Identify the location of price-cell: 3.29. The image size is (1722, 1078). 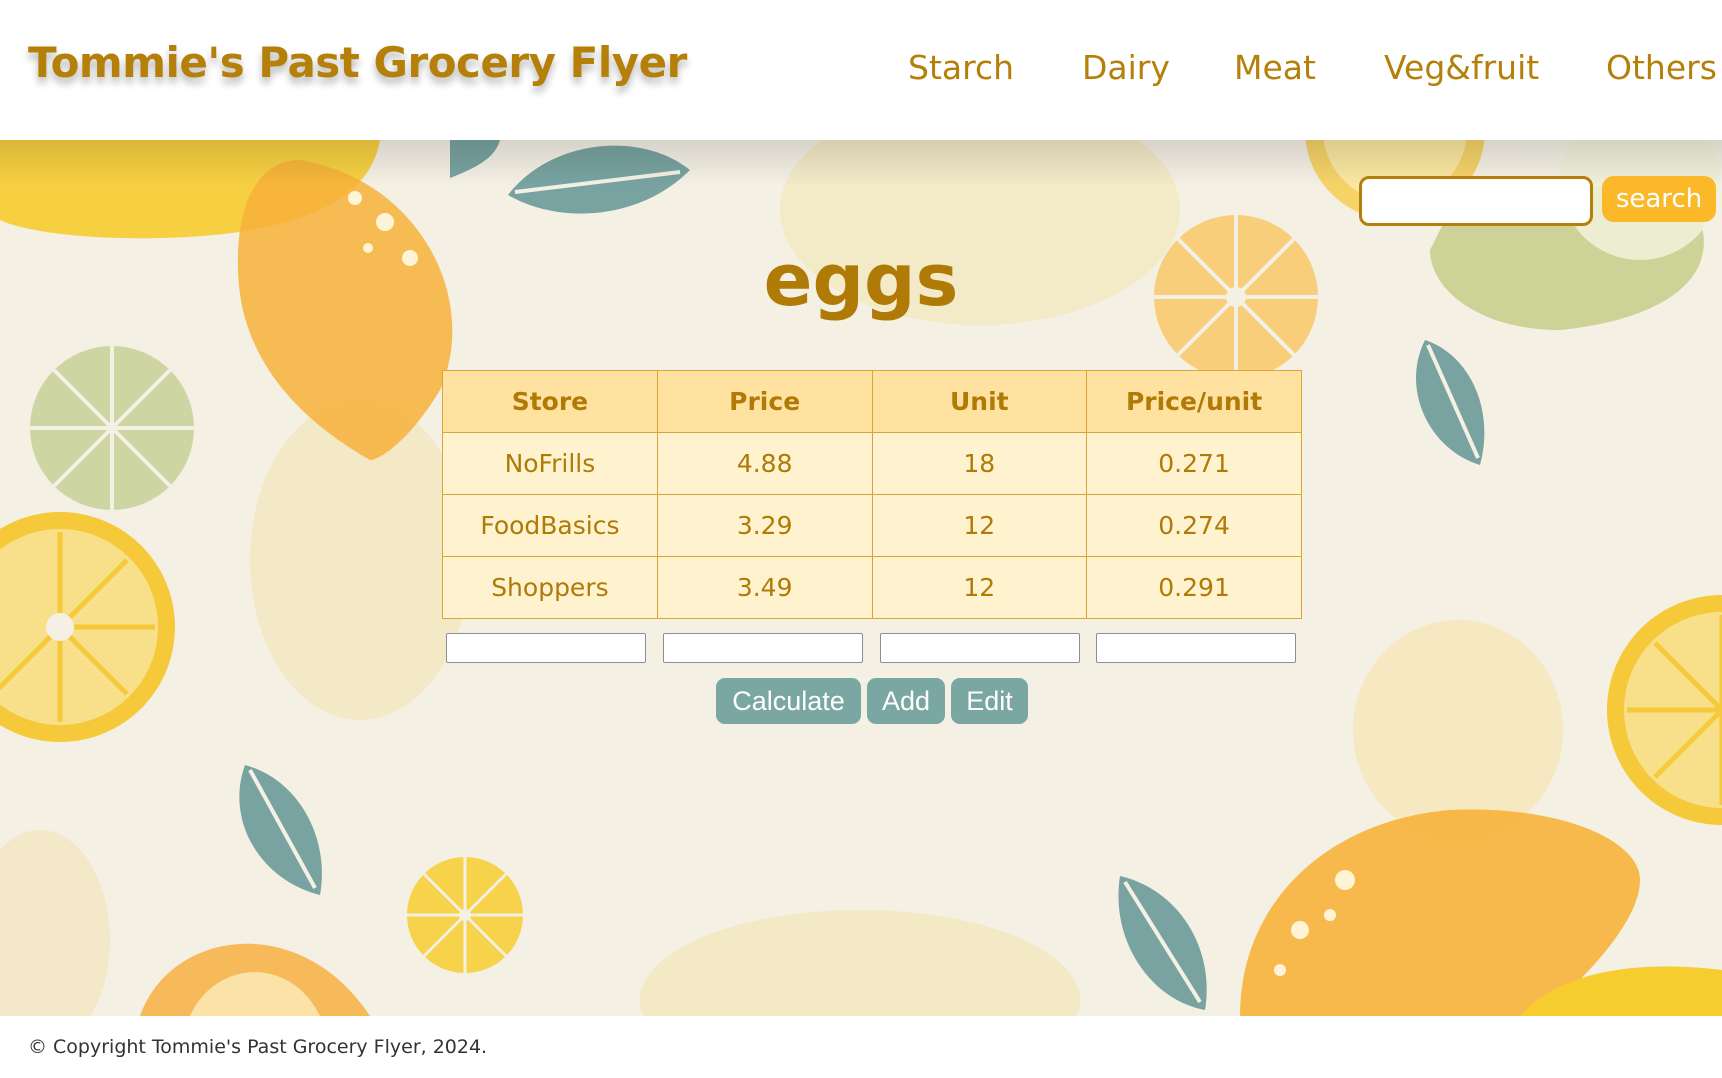
(764, 525).